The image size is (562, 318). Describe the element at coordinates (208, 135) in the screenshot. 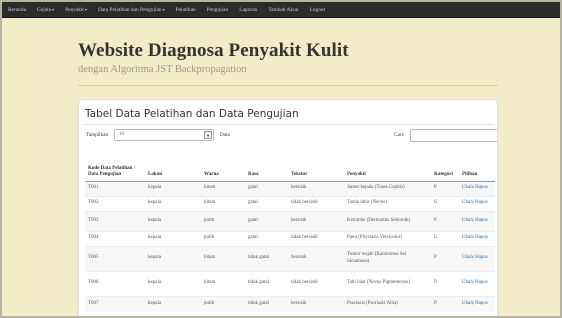

I see `dropdown-arrow-icon: ▾` at that location.